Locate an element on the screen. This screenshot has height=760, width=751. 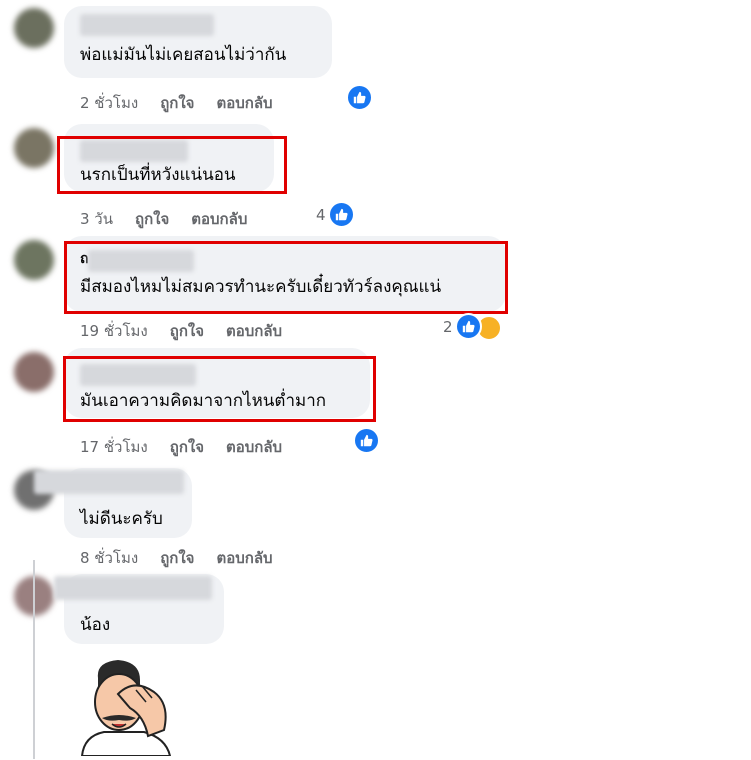
comment-actions: 2 ชั่วโมง ถูกใจ ตอบกลับ is located at coordinates (187, 103).